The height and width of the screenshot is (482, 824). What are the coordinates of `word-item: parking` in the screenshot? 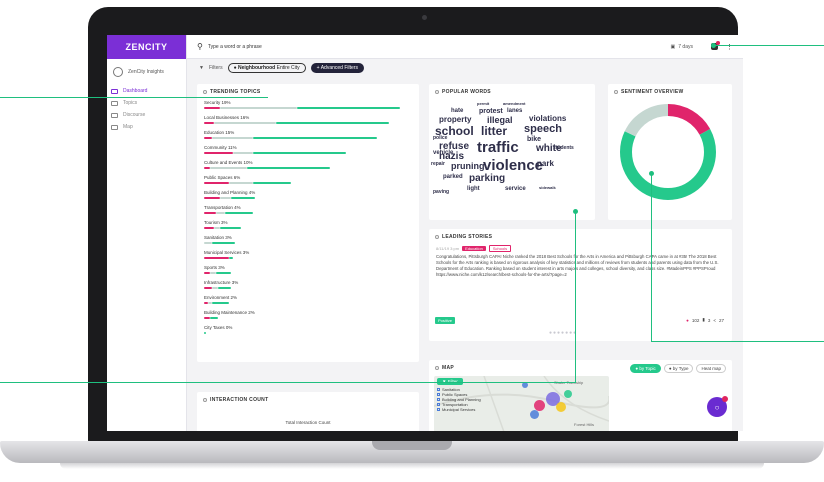 It's located at (487, 179).